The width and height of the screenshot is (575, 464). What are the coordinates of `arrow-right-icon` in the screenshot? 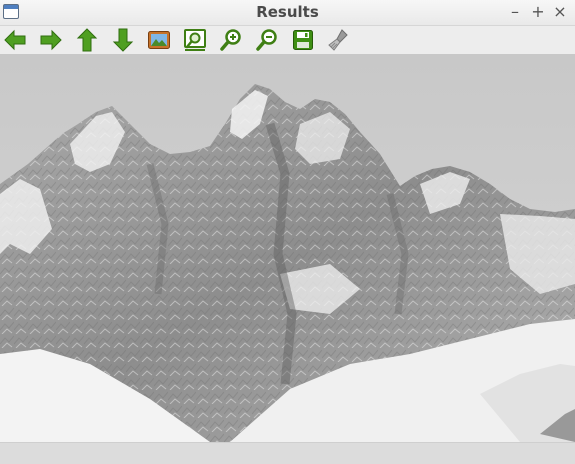 It's located at (51, 40).